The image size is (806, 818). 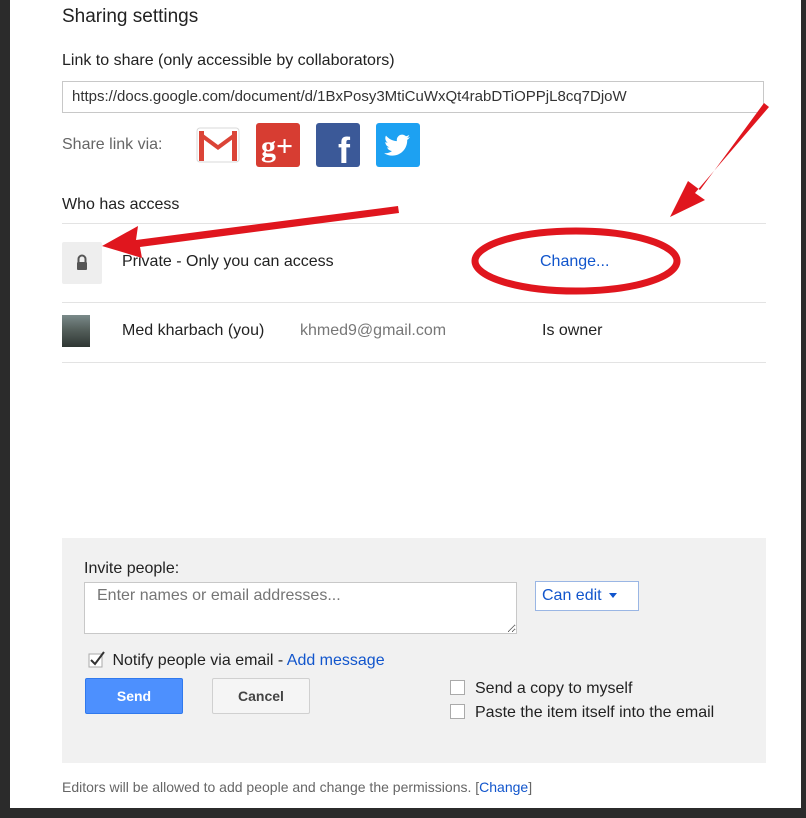 What do you see at coordinates (250, 232) in the screenshot?
I see `annotation-arrow-left` at bounding box center [250, 232].